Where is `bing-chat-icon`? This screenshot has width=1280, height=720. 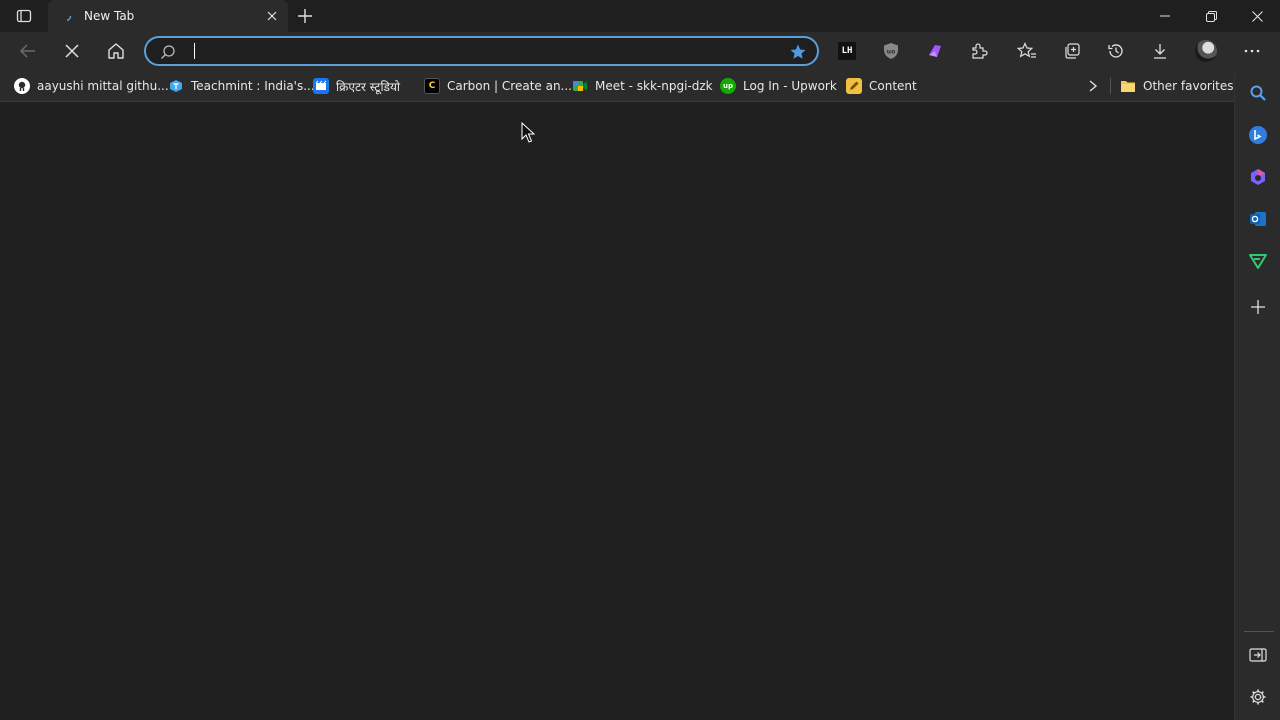 bing-chat-icon is located at coordinates (1258, 135).